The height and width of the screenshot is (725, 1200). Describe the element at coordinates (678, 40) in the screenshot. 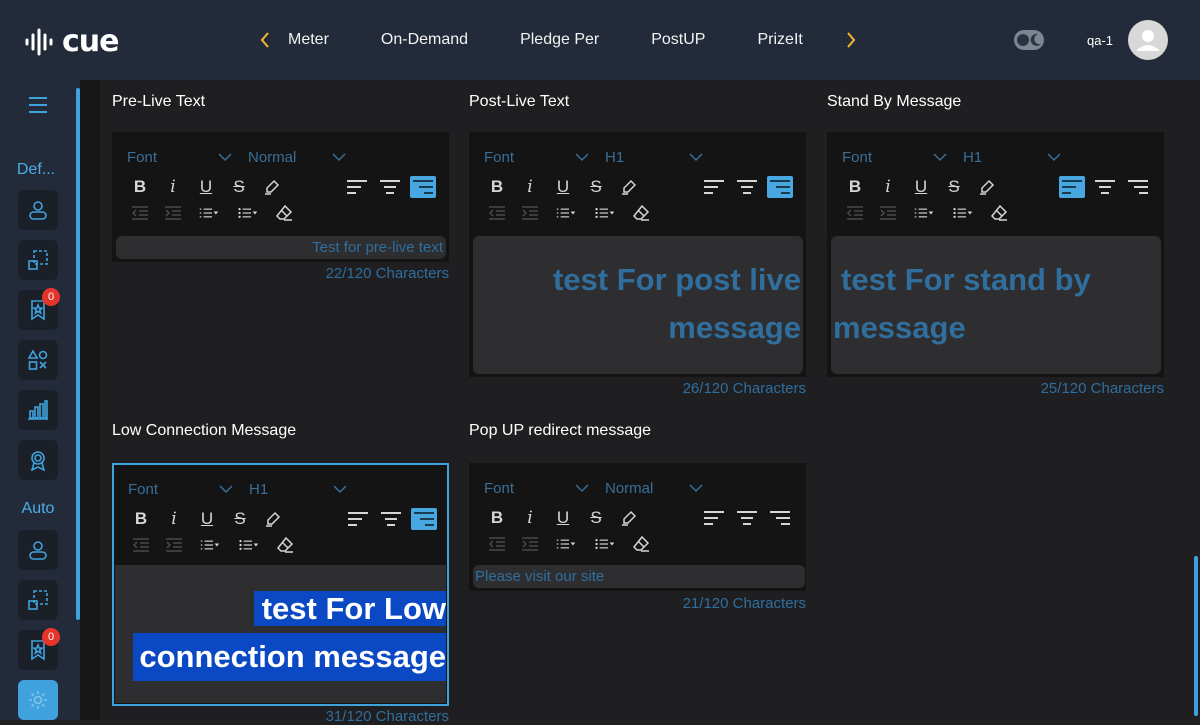

I see `nav-item-postup: PostUP` at that location.